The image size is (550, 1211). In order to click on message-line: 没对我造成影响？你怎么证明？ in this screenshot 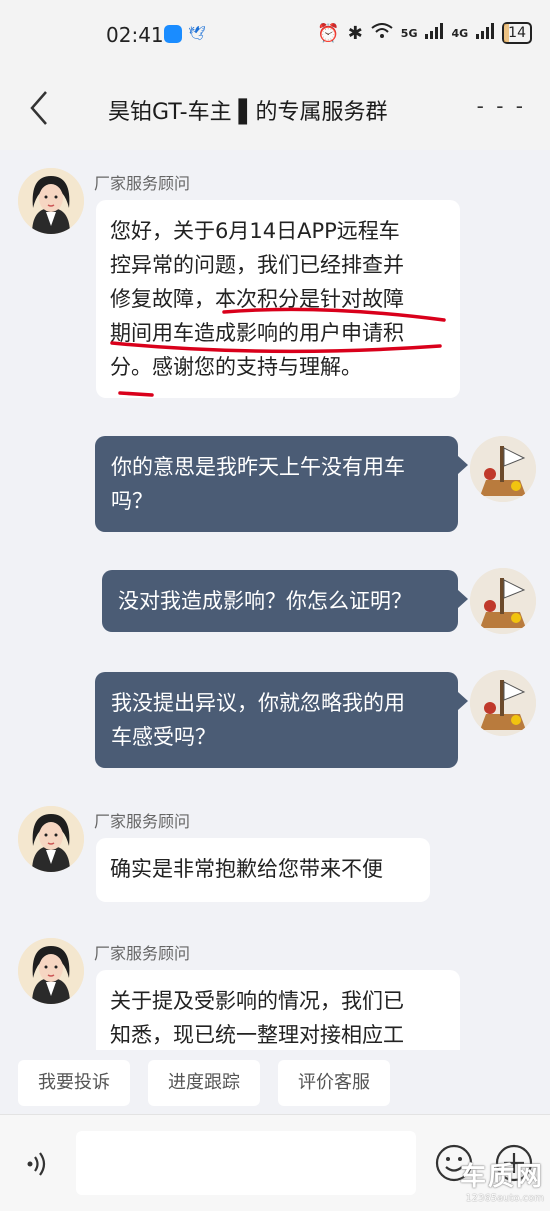, I will do `click(265, 601)`.